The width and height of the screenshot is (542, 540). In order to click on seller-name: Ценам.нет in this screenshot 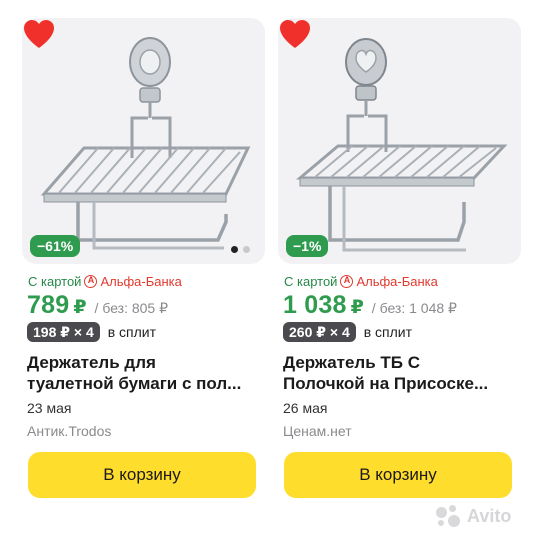, I will do `click(317, 431)`.